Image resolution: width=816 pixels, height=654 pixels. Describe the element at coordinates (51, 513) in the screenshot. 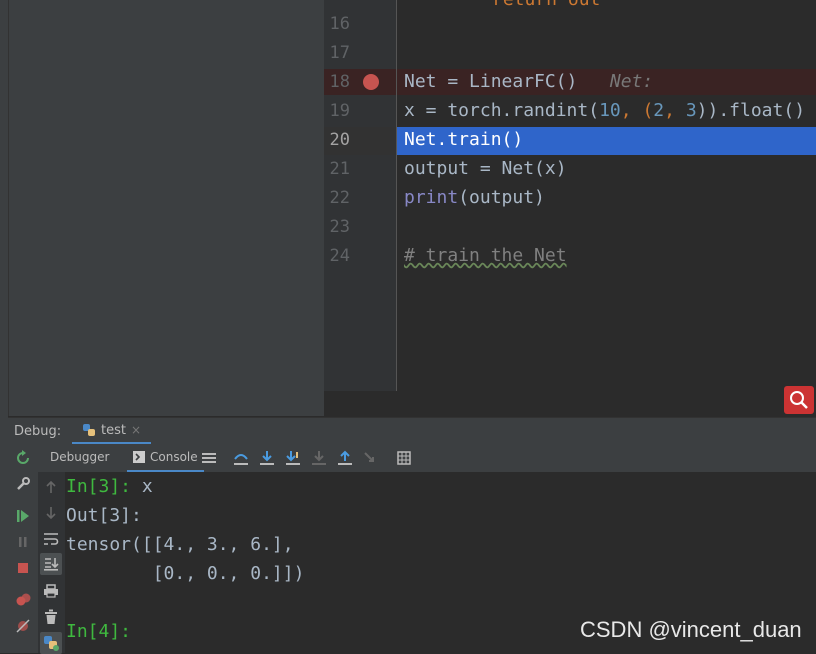

I see `arrow-down-icon` at that location.